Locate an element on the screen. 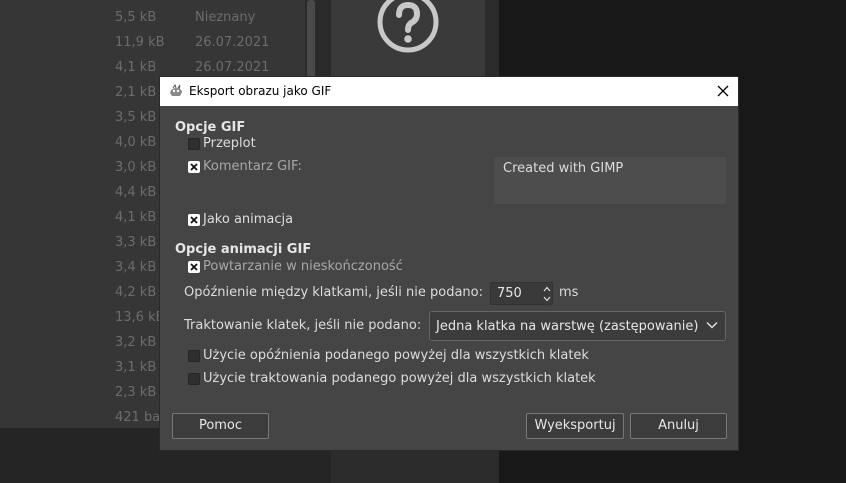 The height and width of the screenshot is (483, 846). file-size: 11,9 kB is located at coordinates (140, 42).